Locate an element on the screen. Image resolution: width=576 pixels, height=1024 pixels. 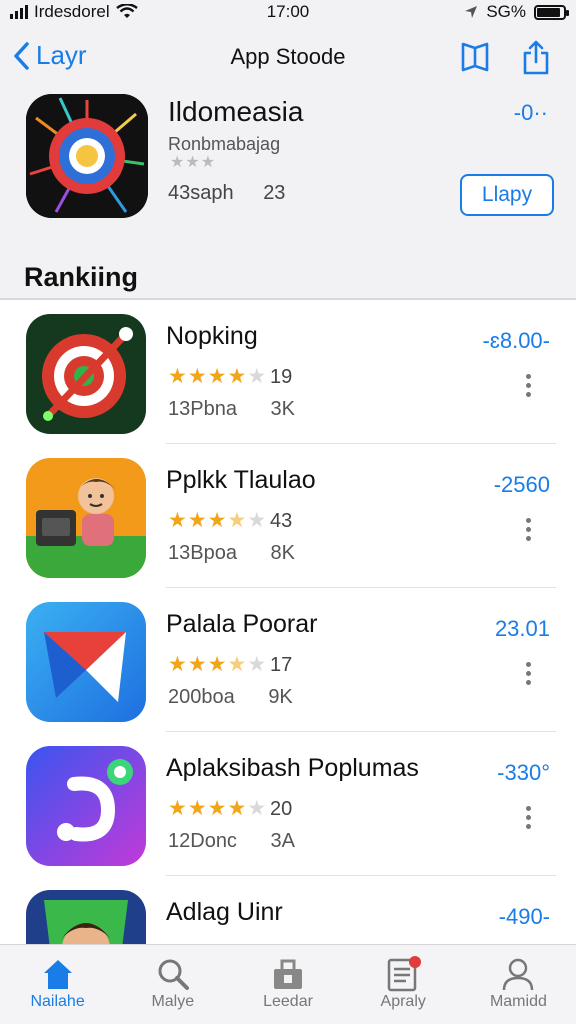
featured-app-size: 43saph is located at coordinates (201, 193).